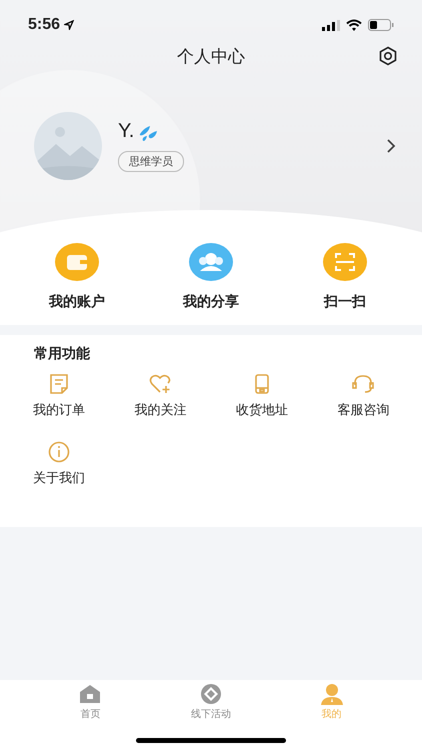 The height and width of the screenshot is (750, 422). Describe the element at coordinates (160, 396) in the screenshot. I see `menu-item: 我的关注` at that location.